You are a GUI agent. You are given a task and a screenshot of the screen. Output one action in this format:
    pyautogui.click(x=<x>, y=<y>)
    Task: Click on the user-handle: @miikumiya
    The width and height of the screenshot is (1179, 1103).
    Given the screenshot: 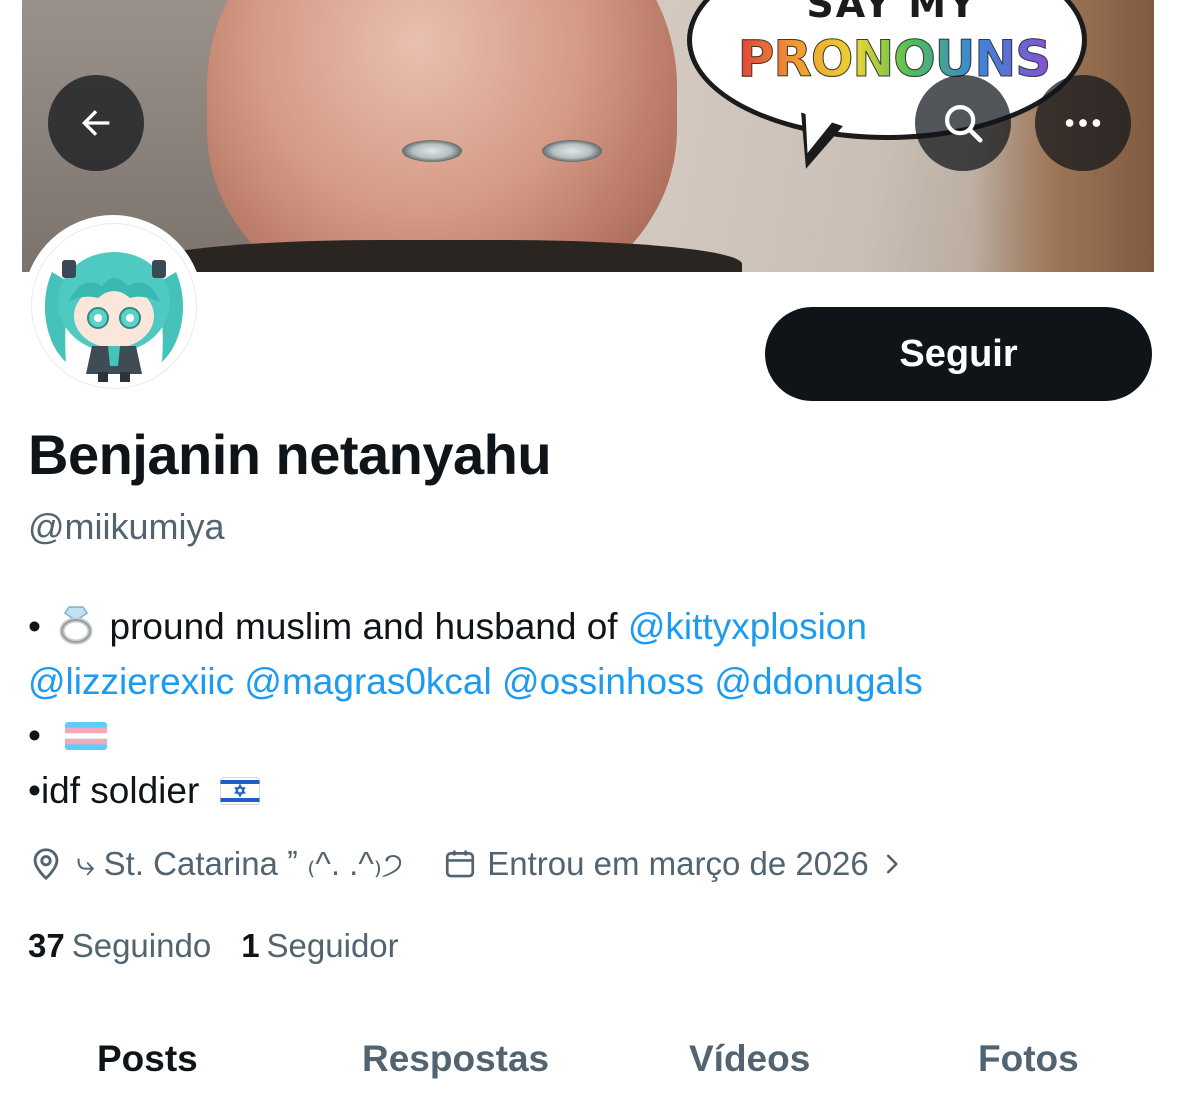 What is the action you would take?
    pyautogui.click(x=126, y=526)
    